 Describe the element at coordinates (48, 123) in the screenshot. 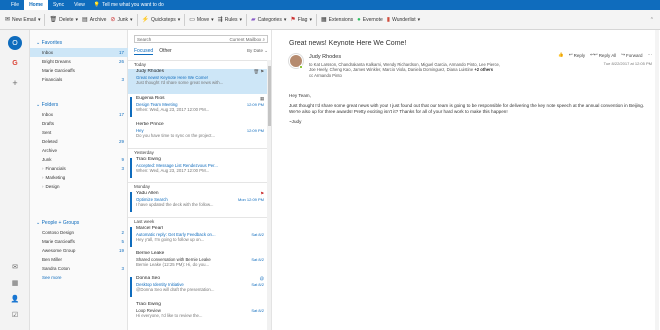

I see `folder-label: Drafts` at that location.